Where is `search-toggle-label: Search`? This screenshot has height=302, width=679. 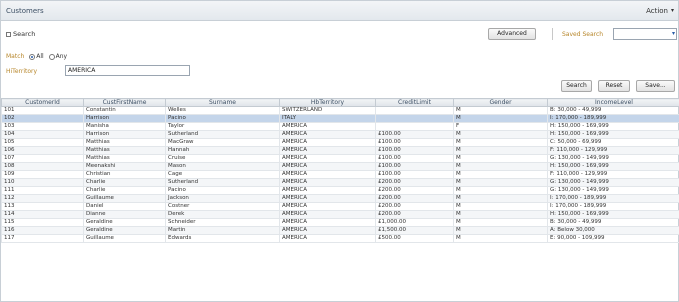 search-toggle-label: Search is located at coordinates (24, 34).